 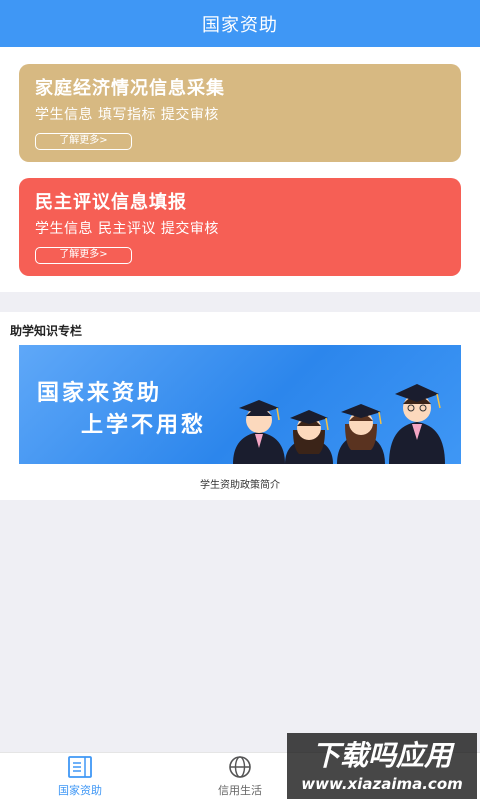 I want to click on page-title: 国家资助, so click(x=240, y=25).